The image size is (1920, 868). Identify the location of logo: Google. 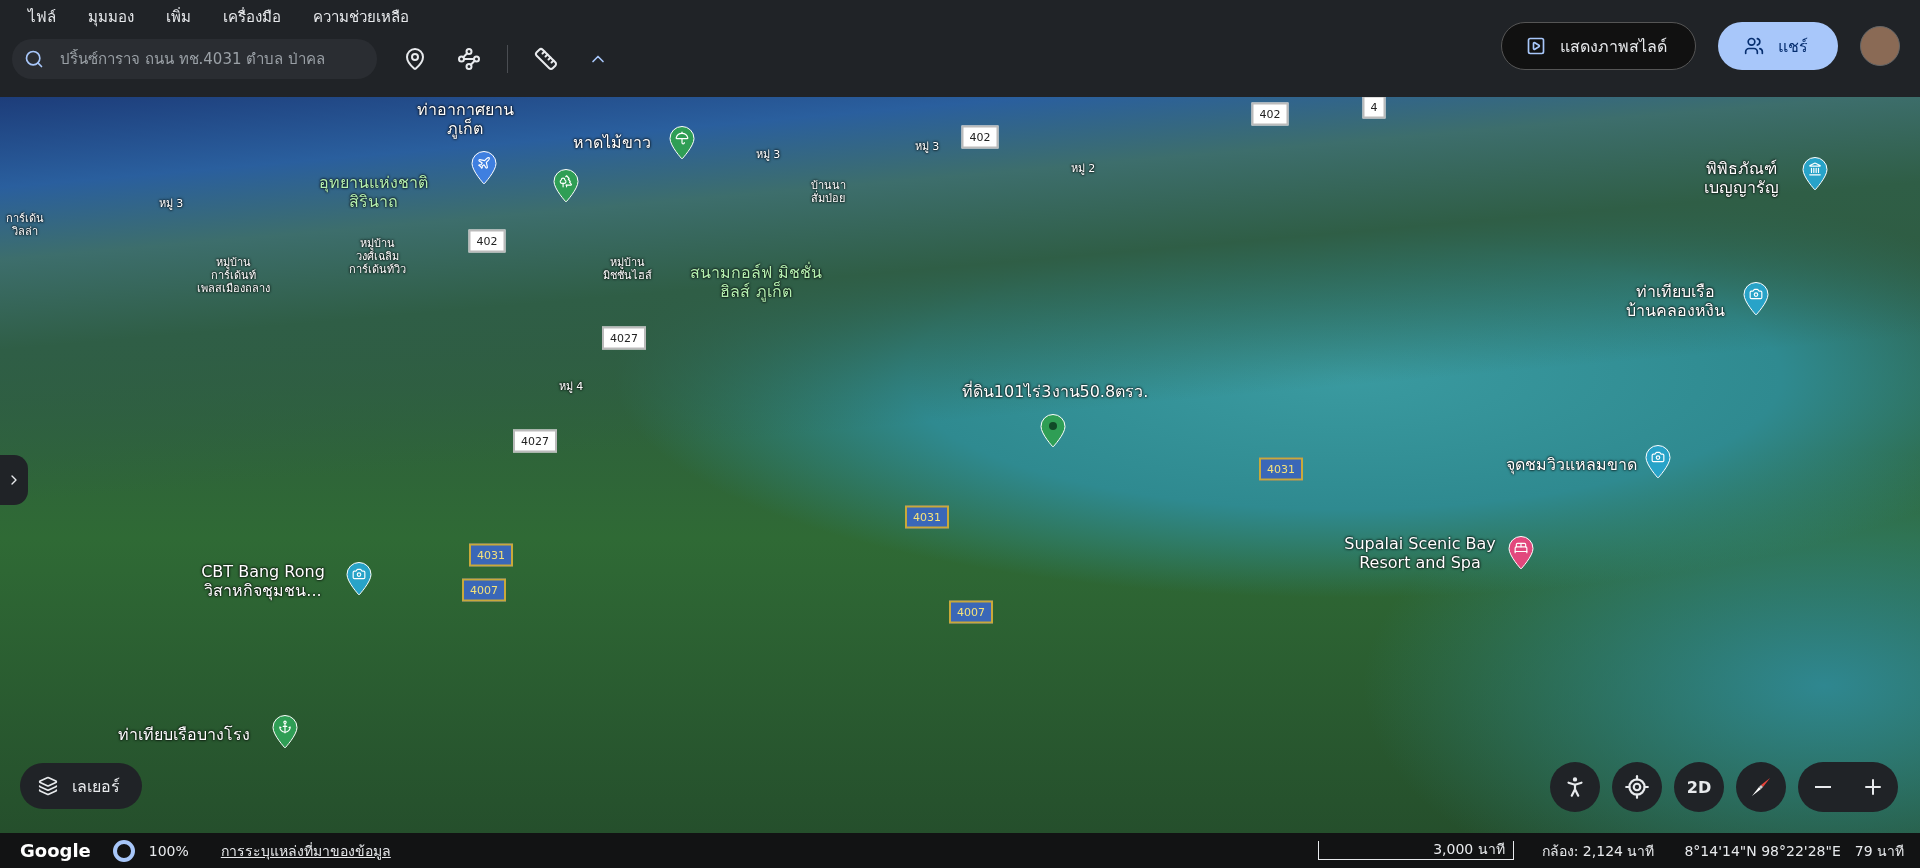
(55, 850).